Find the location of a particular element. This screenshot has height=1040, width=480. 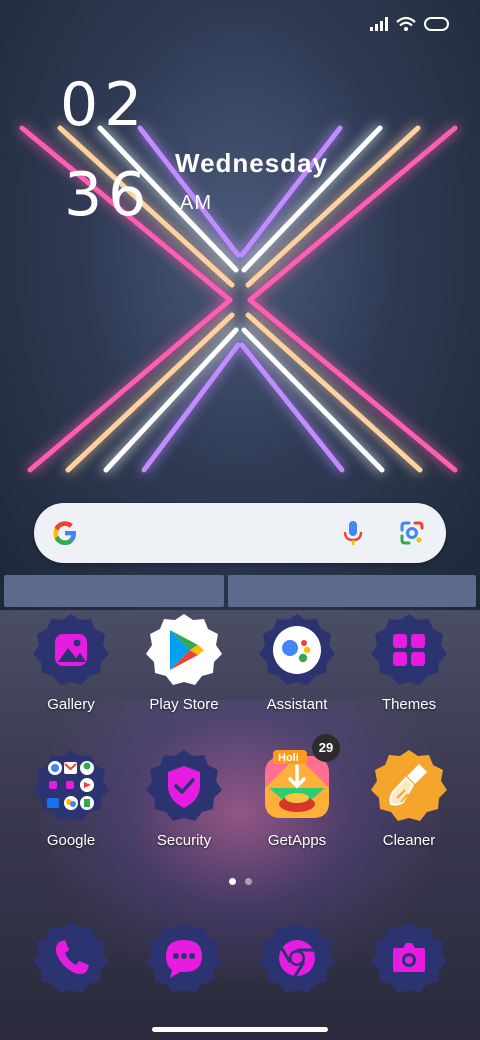

clock-day: Wednesday is located at coordinates (251, 163).